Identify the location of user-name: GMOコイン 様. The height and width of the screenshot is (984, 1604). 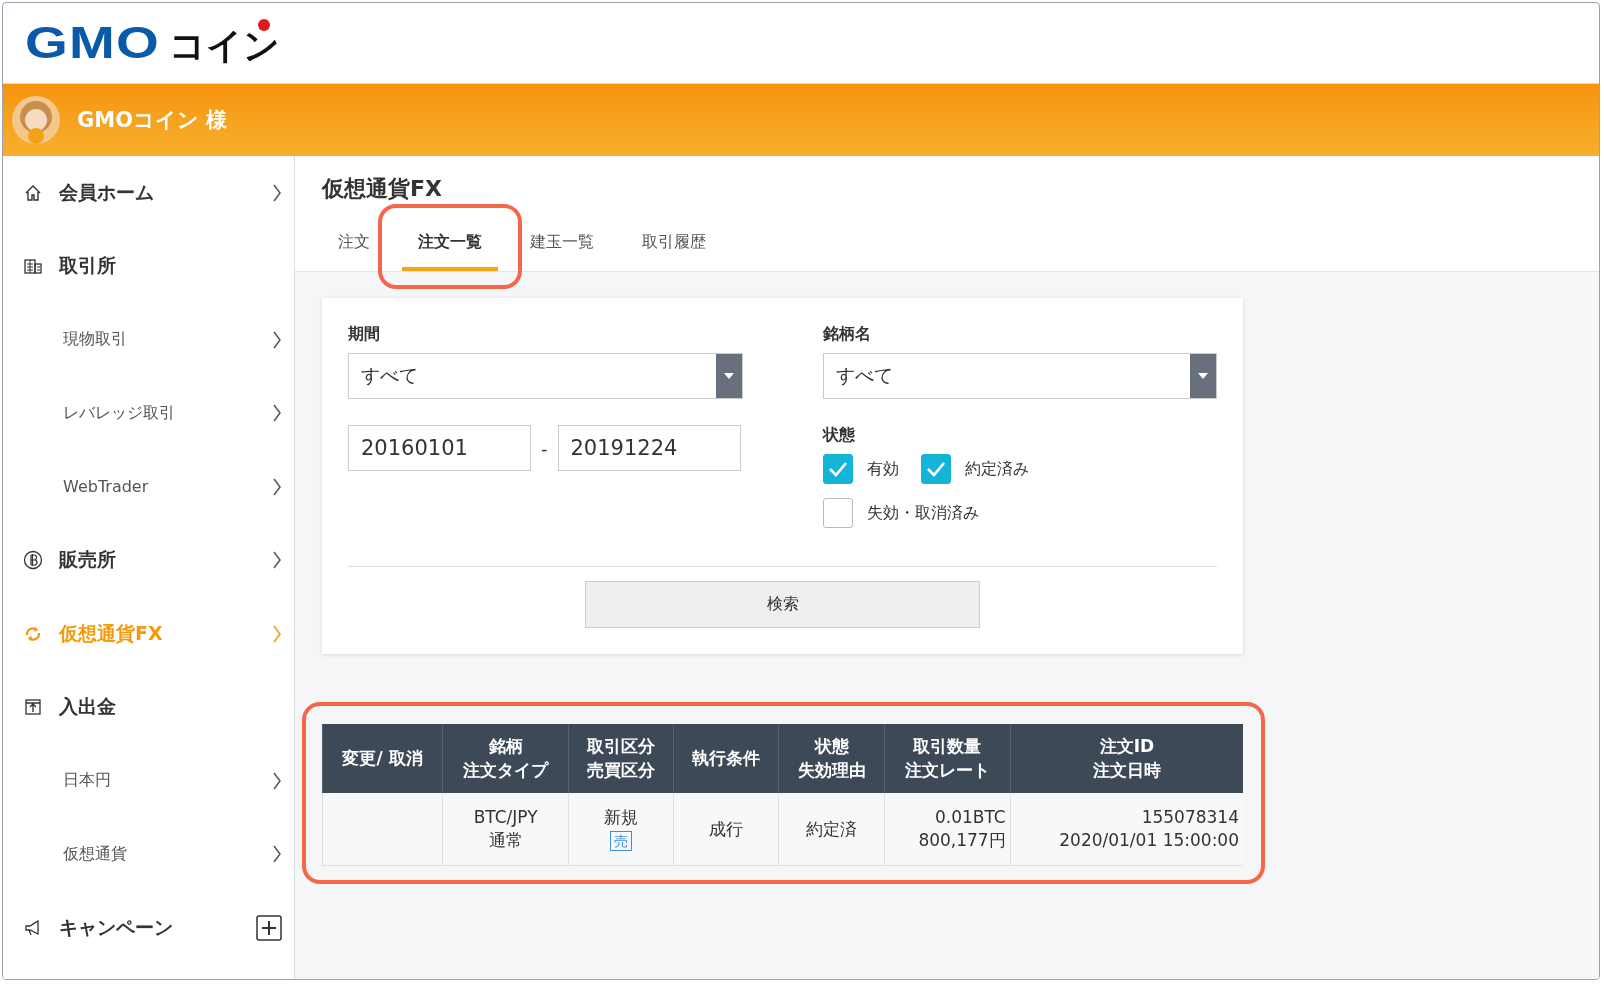
(152, 120).